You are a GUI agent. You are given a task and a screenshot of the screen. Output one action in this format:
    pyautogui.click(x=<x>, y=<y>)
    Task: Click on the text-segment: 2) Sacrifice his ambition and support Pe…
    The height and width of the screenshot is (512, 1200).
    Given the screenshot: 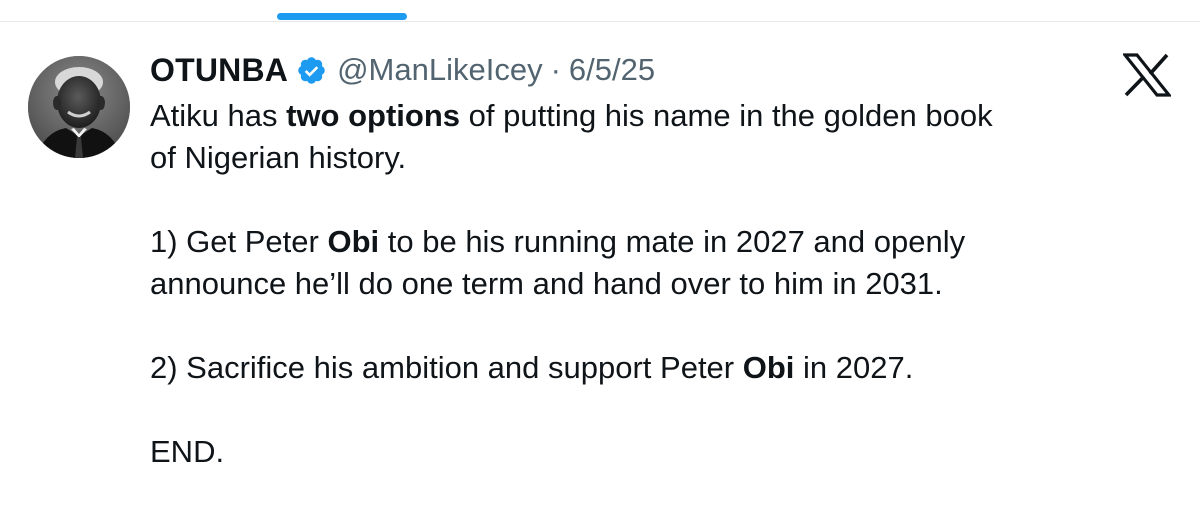 What is the action you would take?
    pyautogui.click(x=446, y=367)
    